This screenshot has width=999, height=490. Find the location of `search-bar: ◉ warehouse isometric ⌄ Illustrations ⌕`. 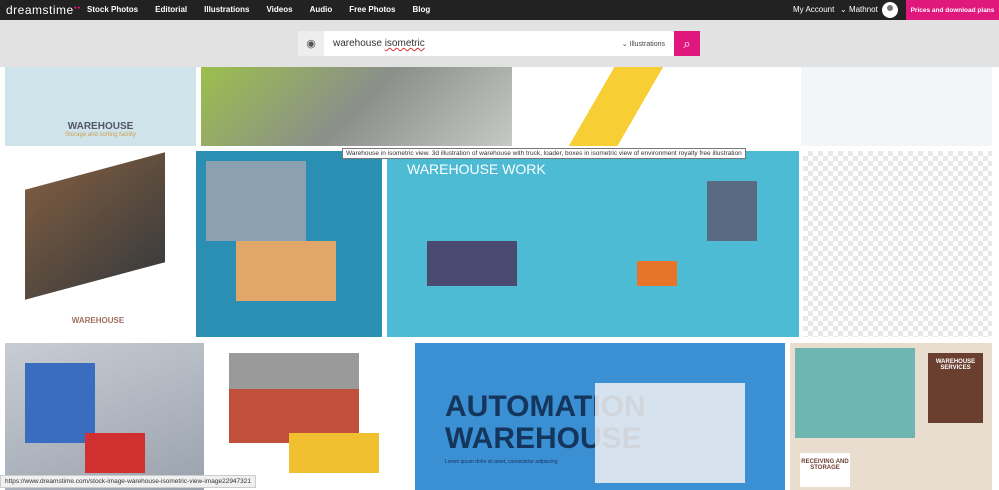

search-bar: ◉ warehouse isometric ⌄ Illustrations ⌕ is located at coordinates (499, 43).